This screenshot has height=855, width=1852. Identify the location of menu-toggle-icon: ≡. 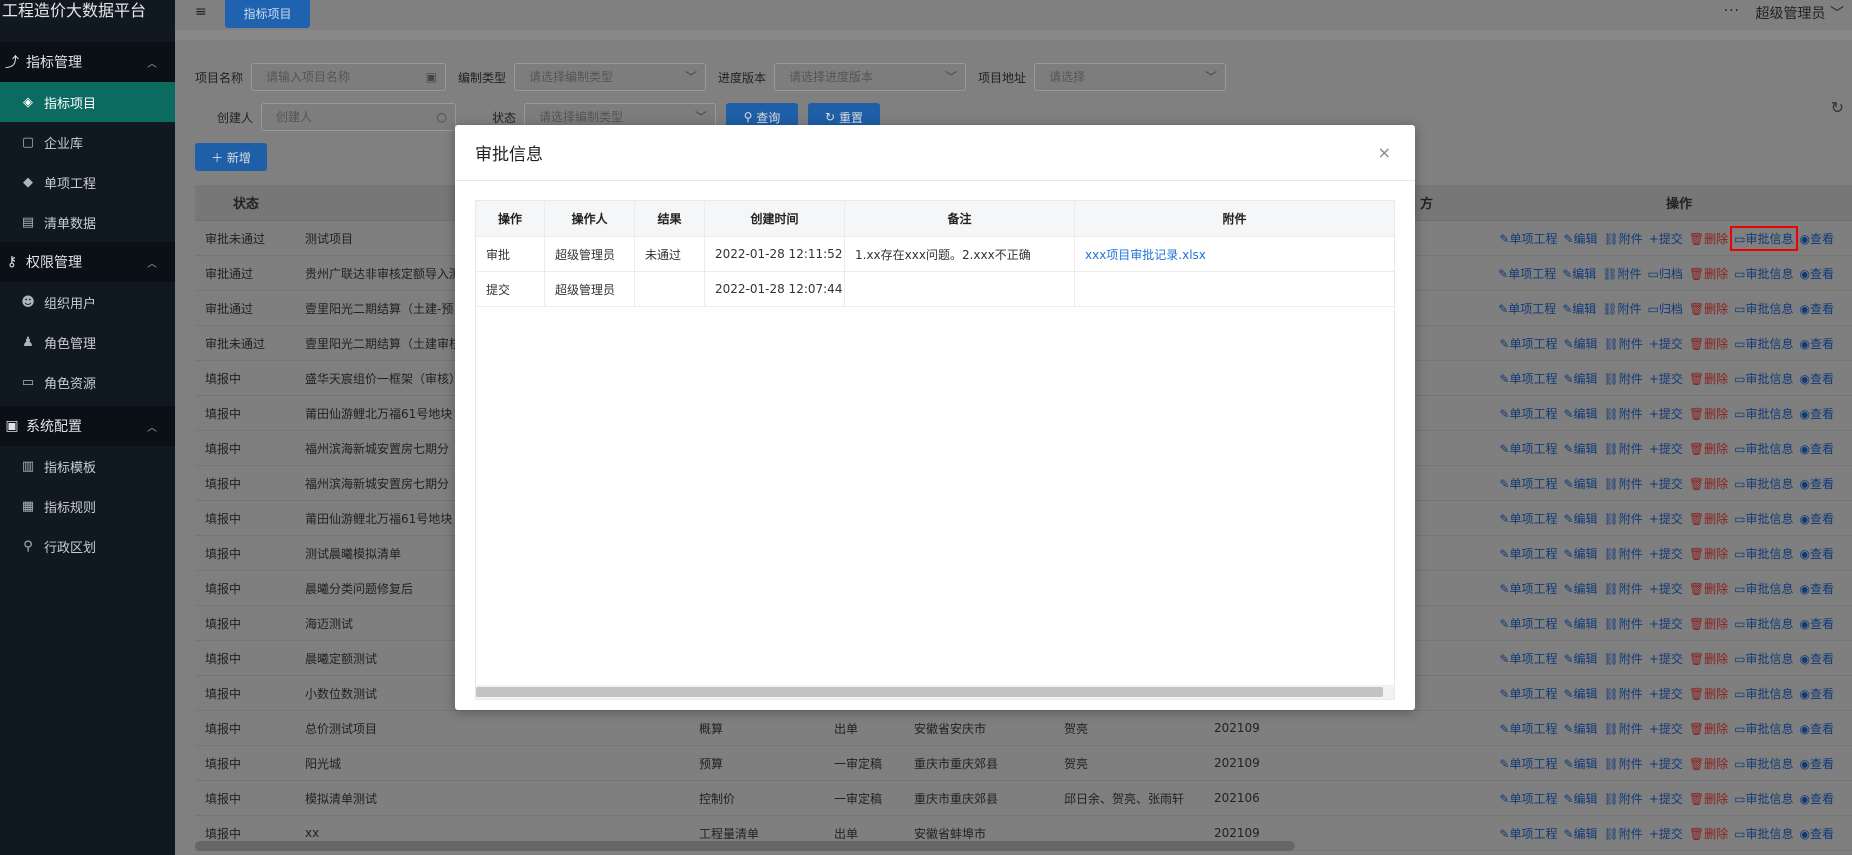
(201, 12).